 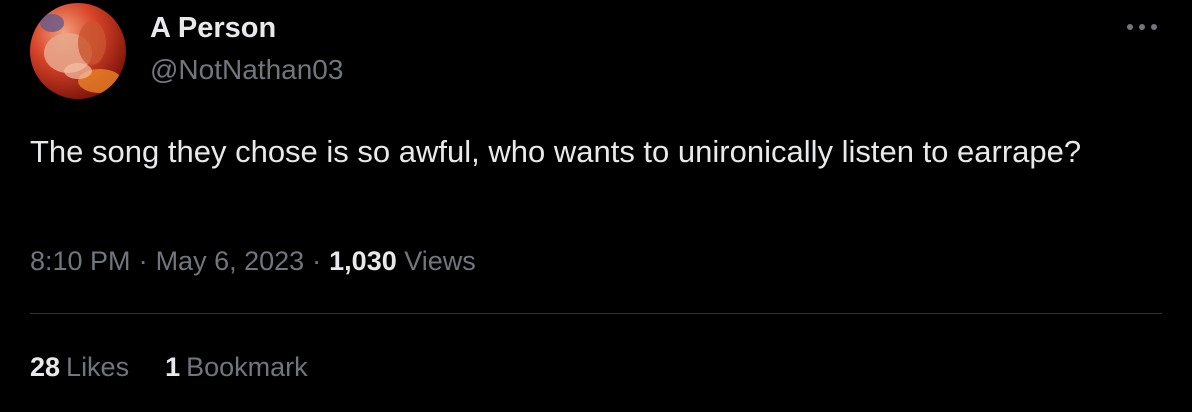 What do you see at coordinates (45, 367) in the screenshot?
I see `likes-count: 28` at bounding box center [45, 367].